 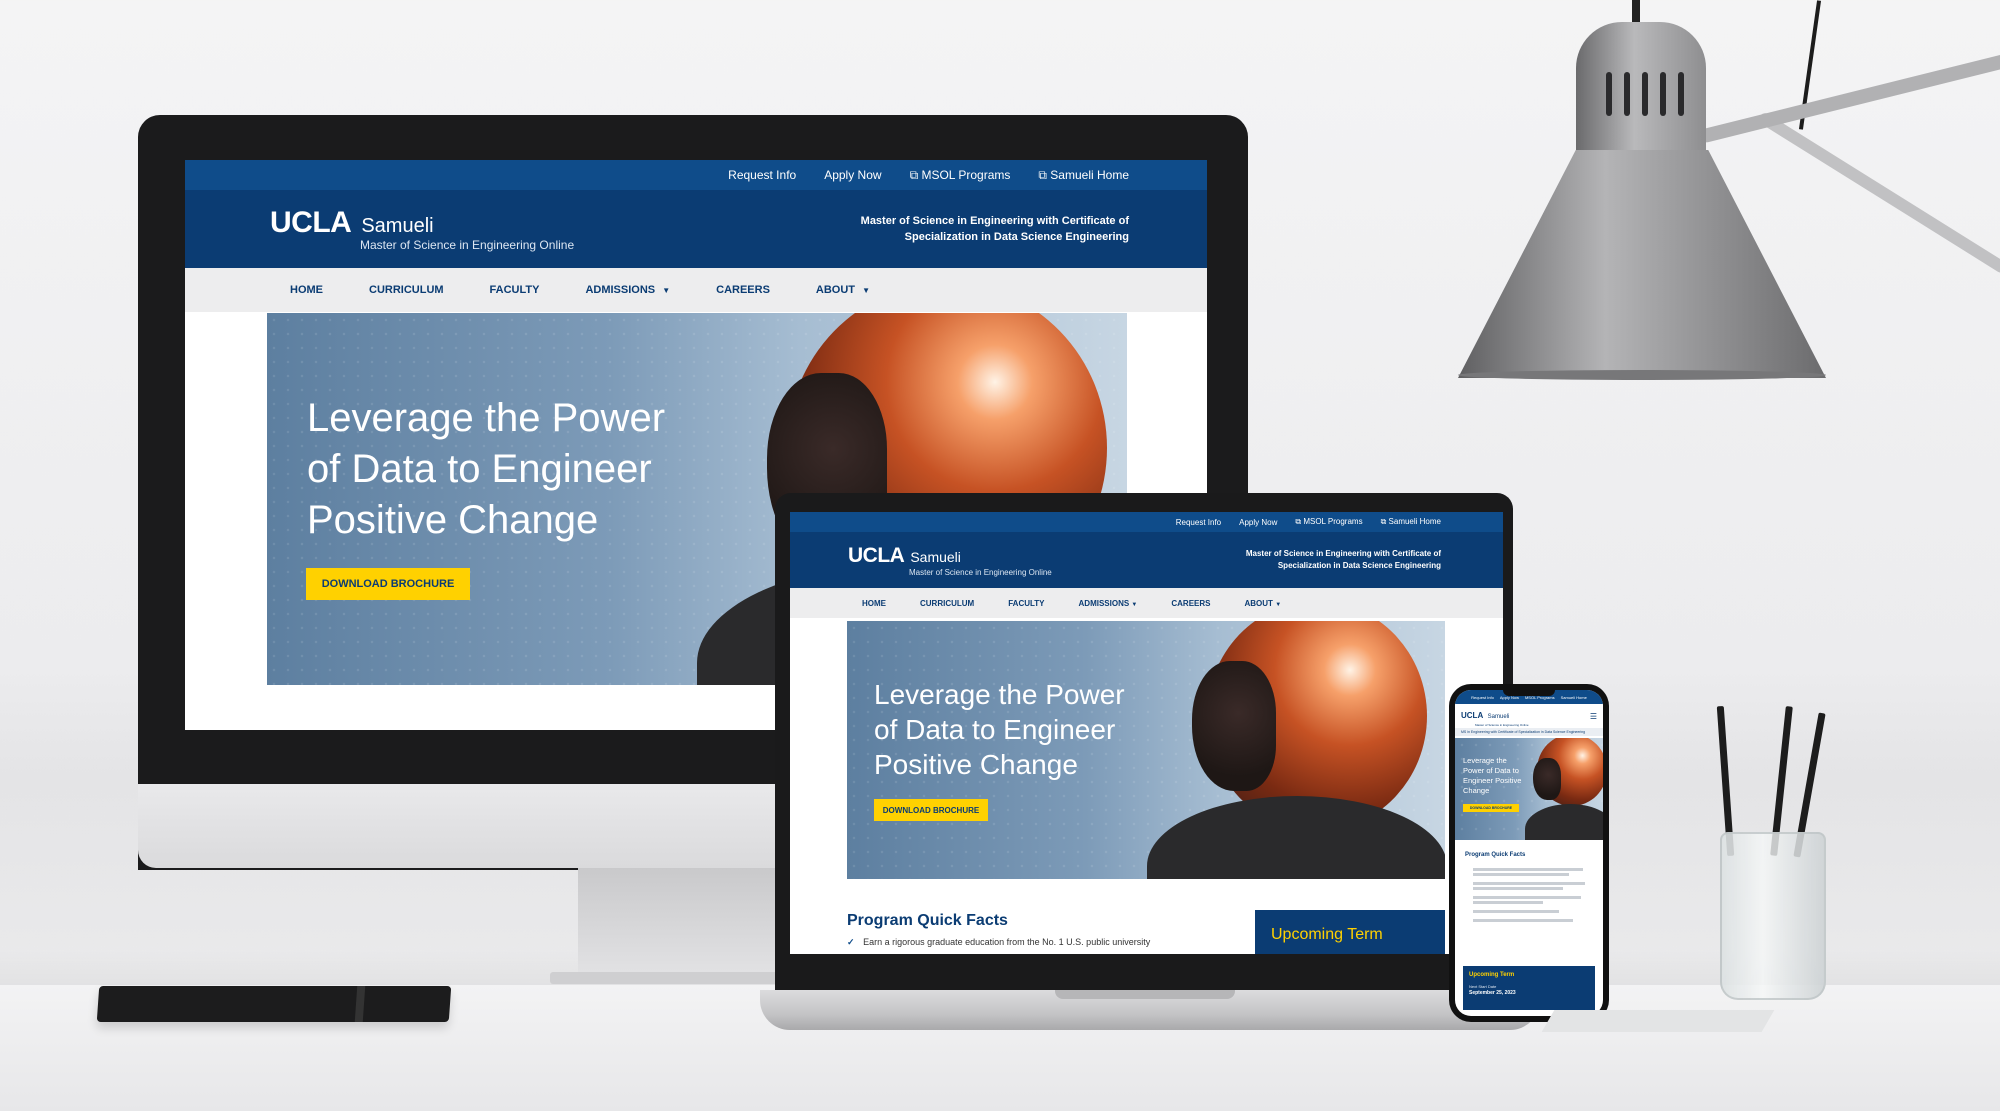 What do you see at coordinates (1145, 994) in the screenshot?
I see `laptop-notch` at bounding box center [1145, 994].